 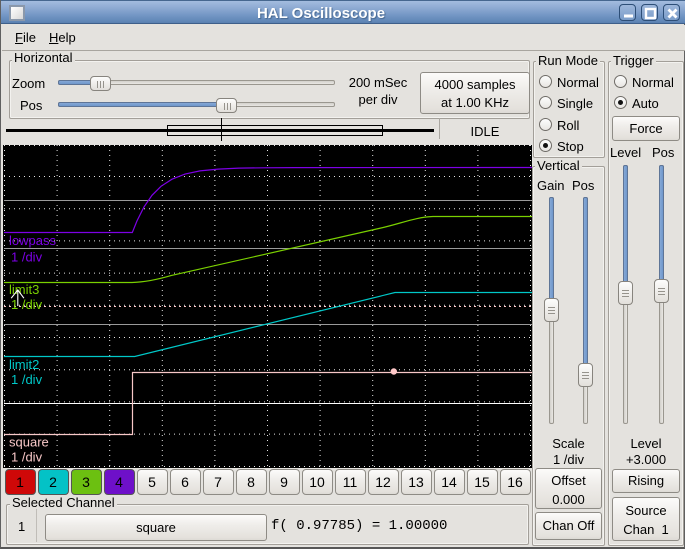 I want to click on svg-text: lowpass, so click(x=32, y=240).